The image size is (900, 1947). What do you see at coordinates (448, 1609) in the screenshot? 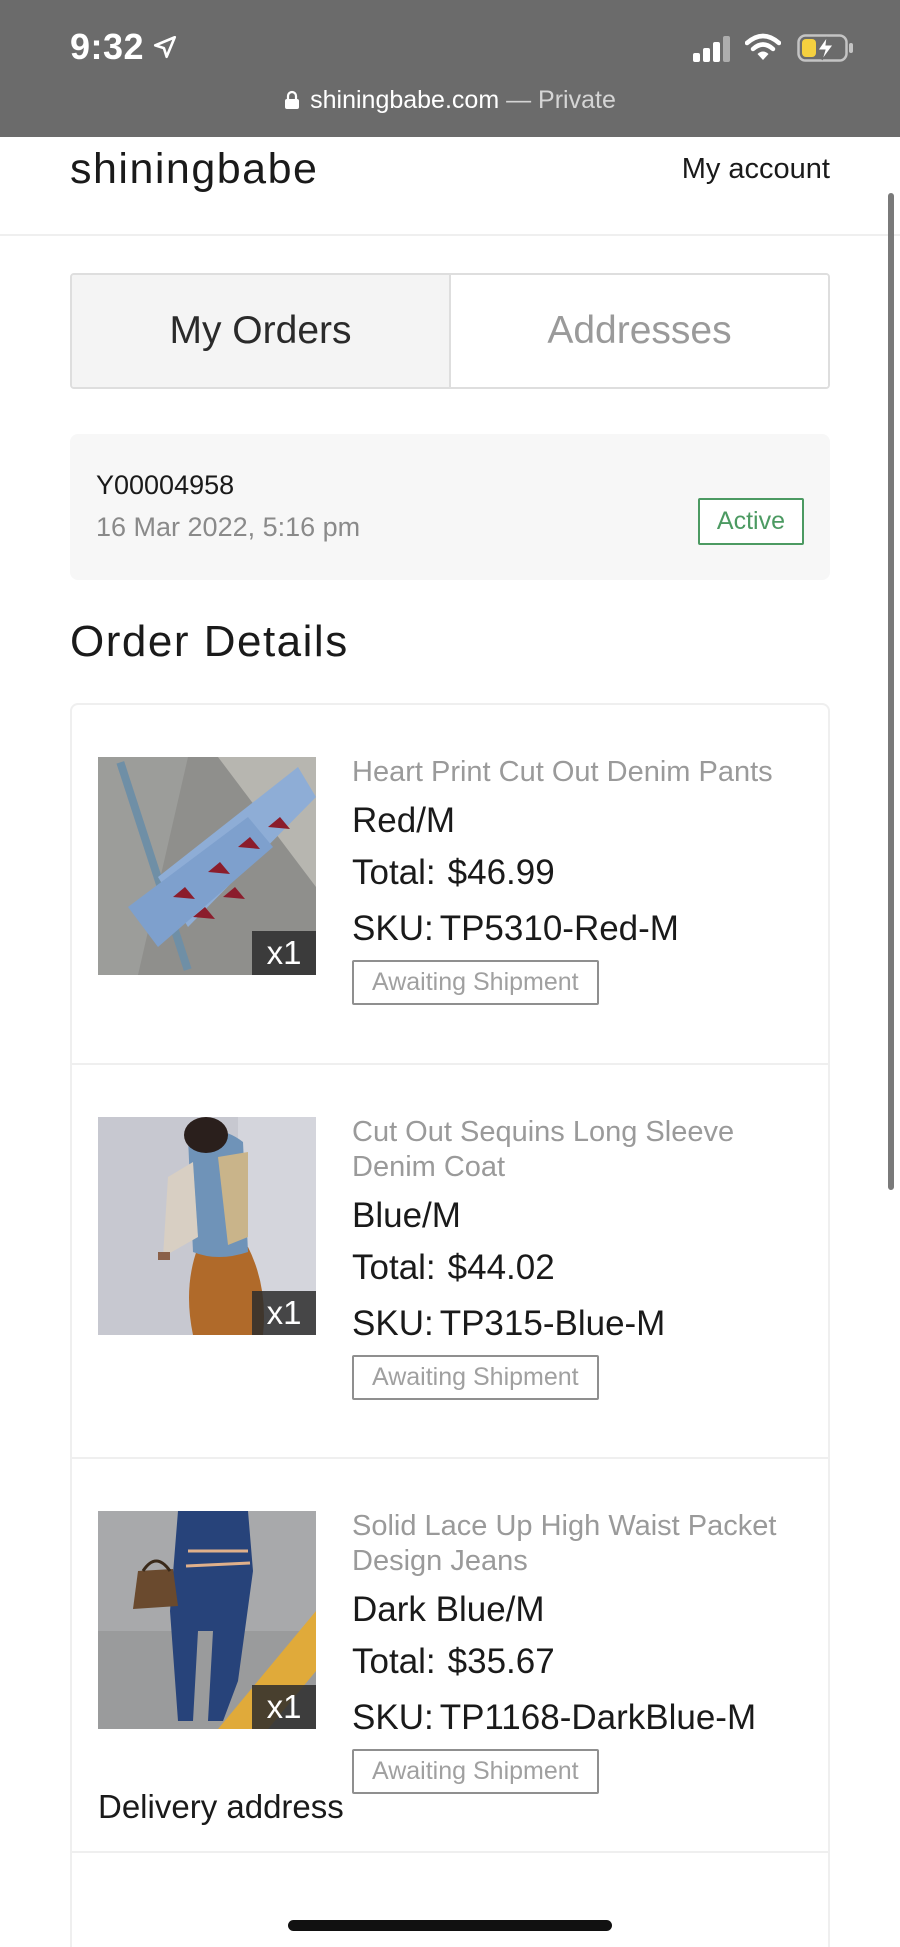
I see `item-variant: Dark Blue/M` at bounding box center [448, 1609].